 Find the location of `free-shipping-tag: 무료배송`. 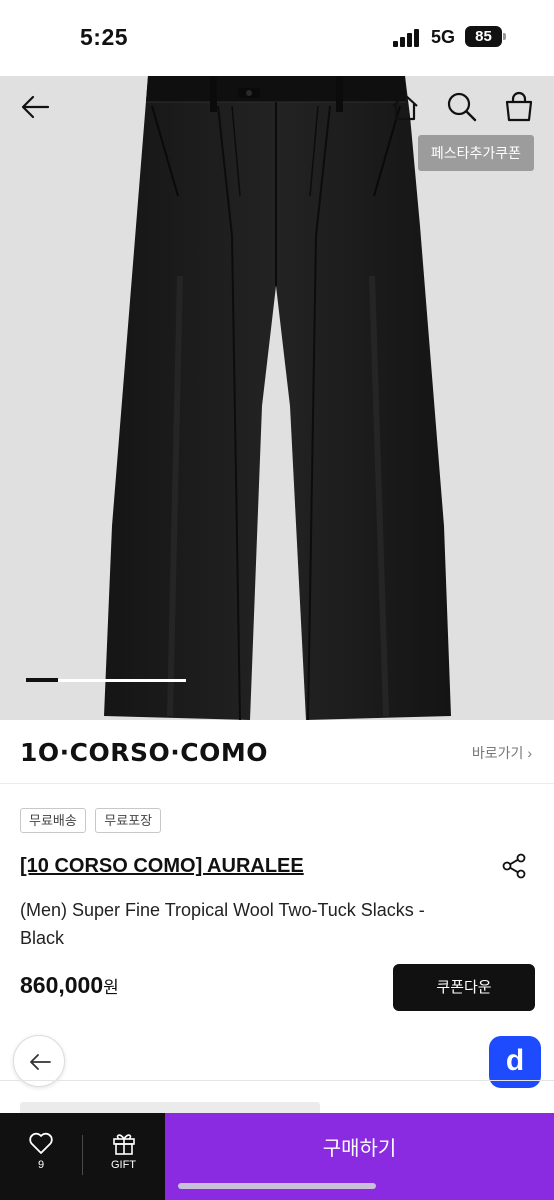

free-shipping-tag: 무료배송 is located at coordinates (53, 820).